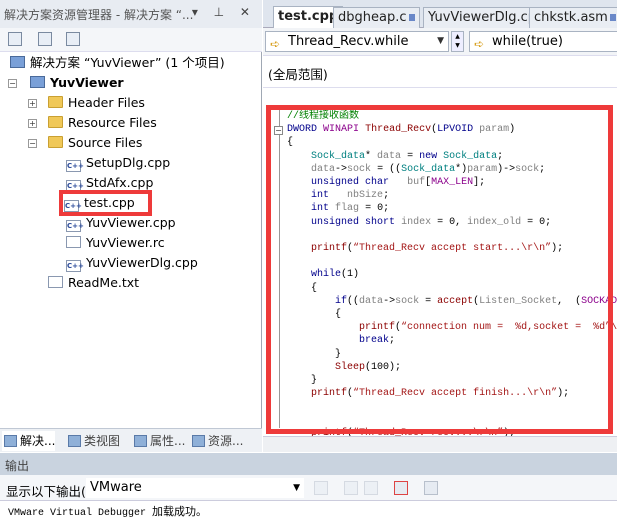  I want to click on editor-tab: chkstk.asm, so click(573, 17).